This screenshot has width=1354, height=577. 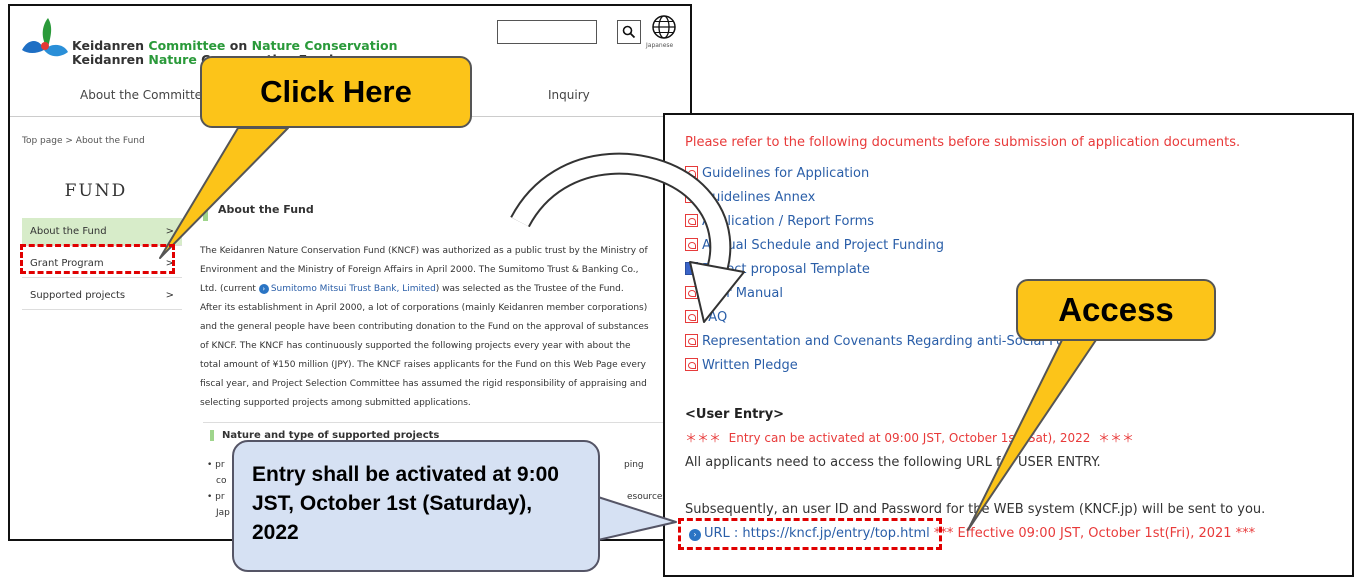 I want to click on highlight-grant-program, so click(x=97, y=259).